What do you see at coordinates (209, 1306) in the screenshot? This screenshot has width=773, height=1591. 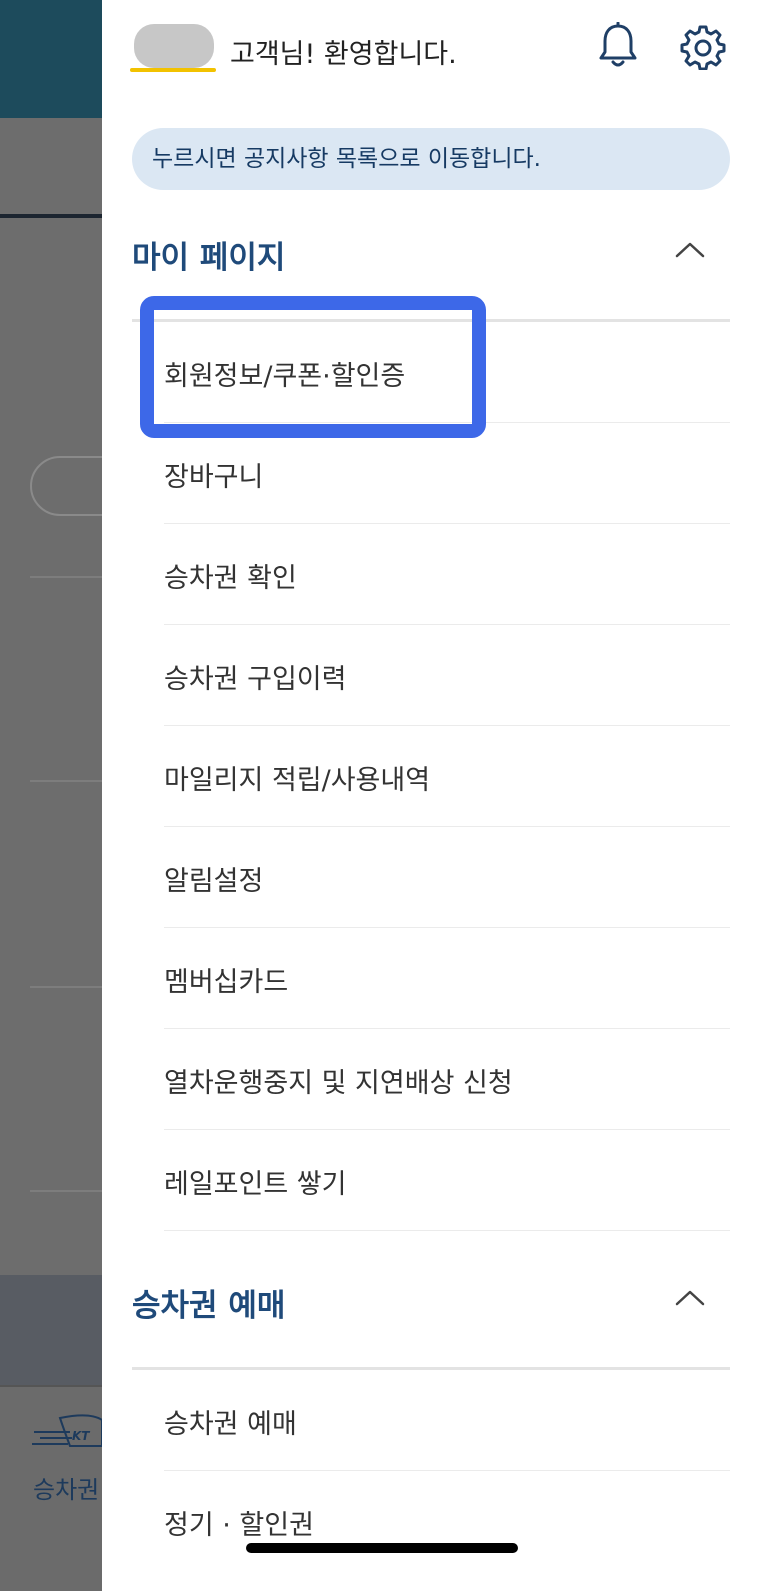 I see `section-title: 승차권 예매` at bounding box center [209, 1306].